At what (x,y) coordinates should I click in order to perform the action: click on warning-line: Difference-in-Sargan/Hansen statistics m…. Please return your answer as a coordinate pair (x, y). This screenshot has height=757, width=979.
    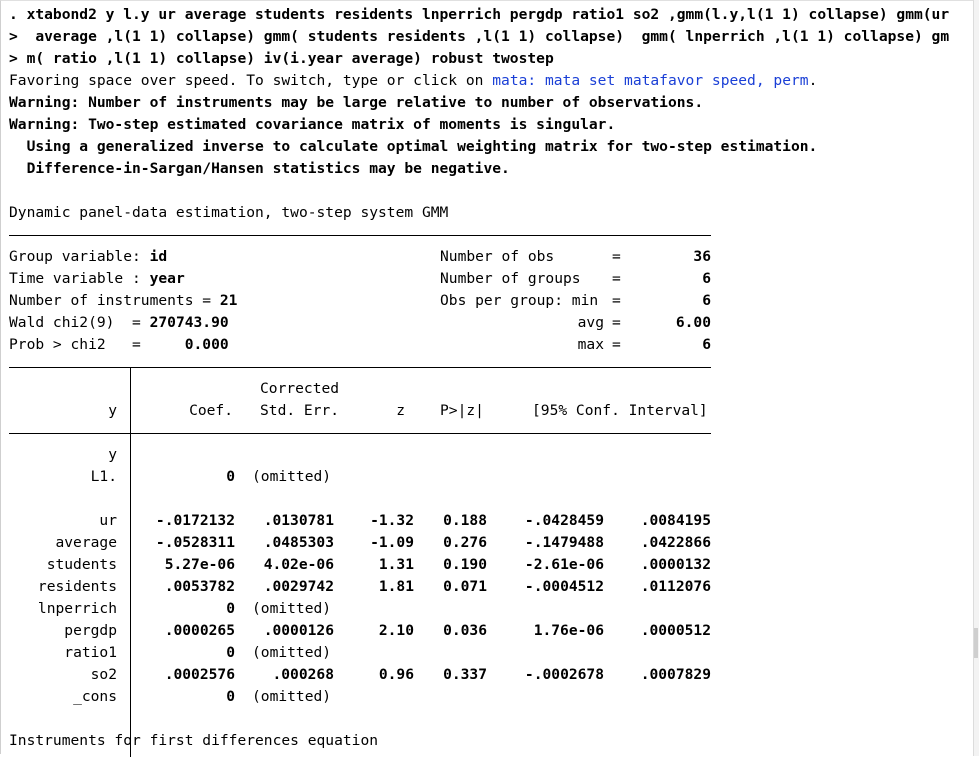
    Looking at the image, I should click on (259, 168).